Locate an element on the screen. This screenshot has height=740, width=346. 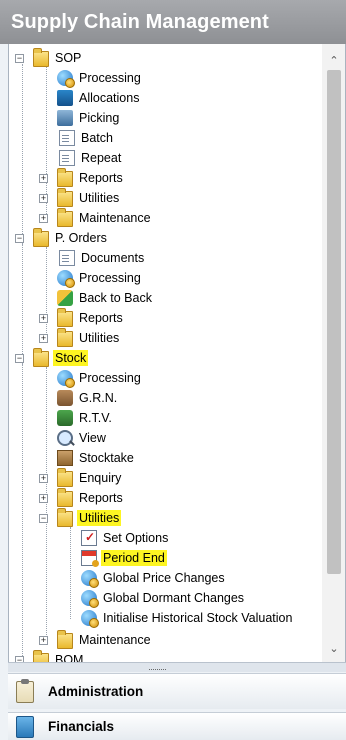
tree-node-documents: Documents is located at coordinates (101, 258).